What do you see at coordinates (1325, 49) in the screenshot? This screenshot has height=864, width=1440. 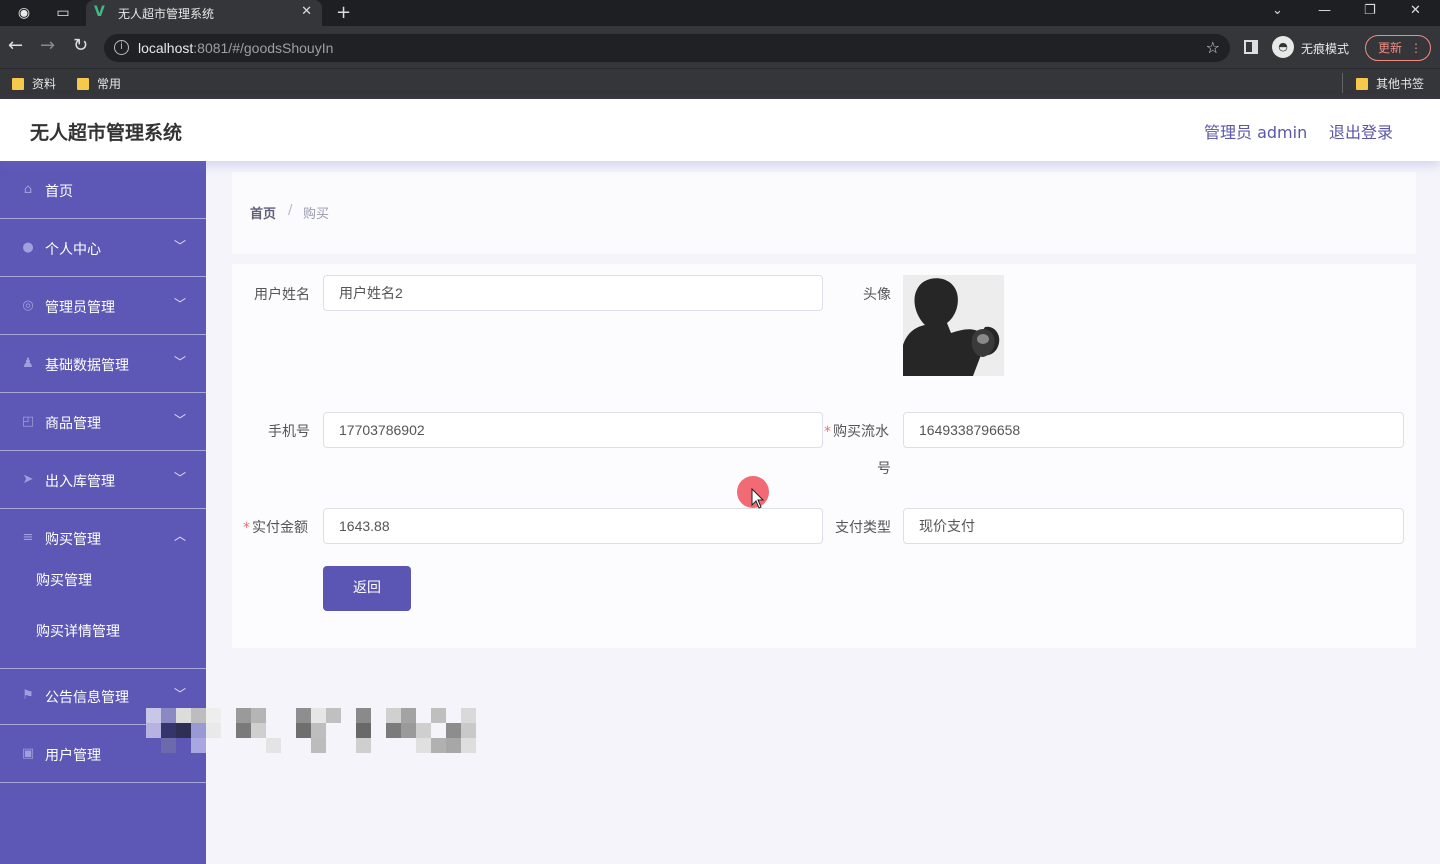 I see `incognito-label: 无痕模式` at bounding box center [1325, 49].